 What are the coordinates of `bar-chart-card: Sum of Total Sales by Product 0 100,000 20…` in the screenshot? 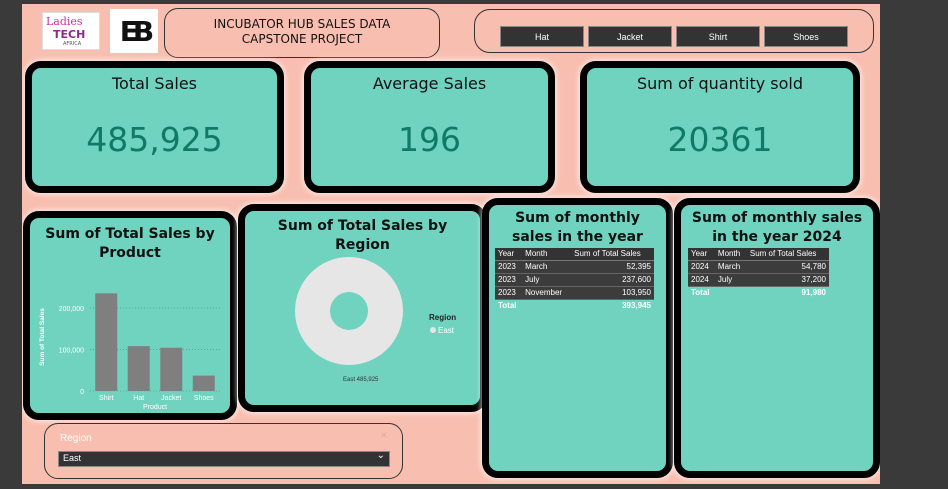 It's located at (130, 315).